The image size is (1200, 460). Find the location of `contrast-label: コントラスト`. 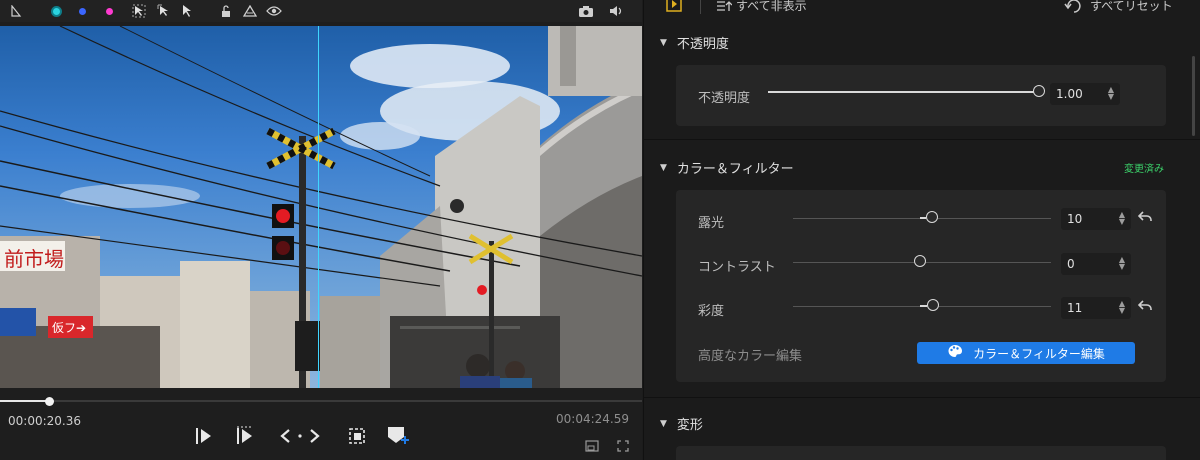

contrast-label: コントラスト is located at coordinates (737, 267).